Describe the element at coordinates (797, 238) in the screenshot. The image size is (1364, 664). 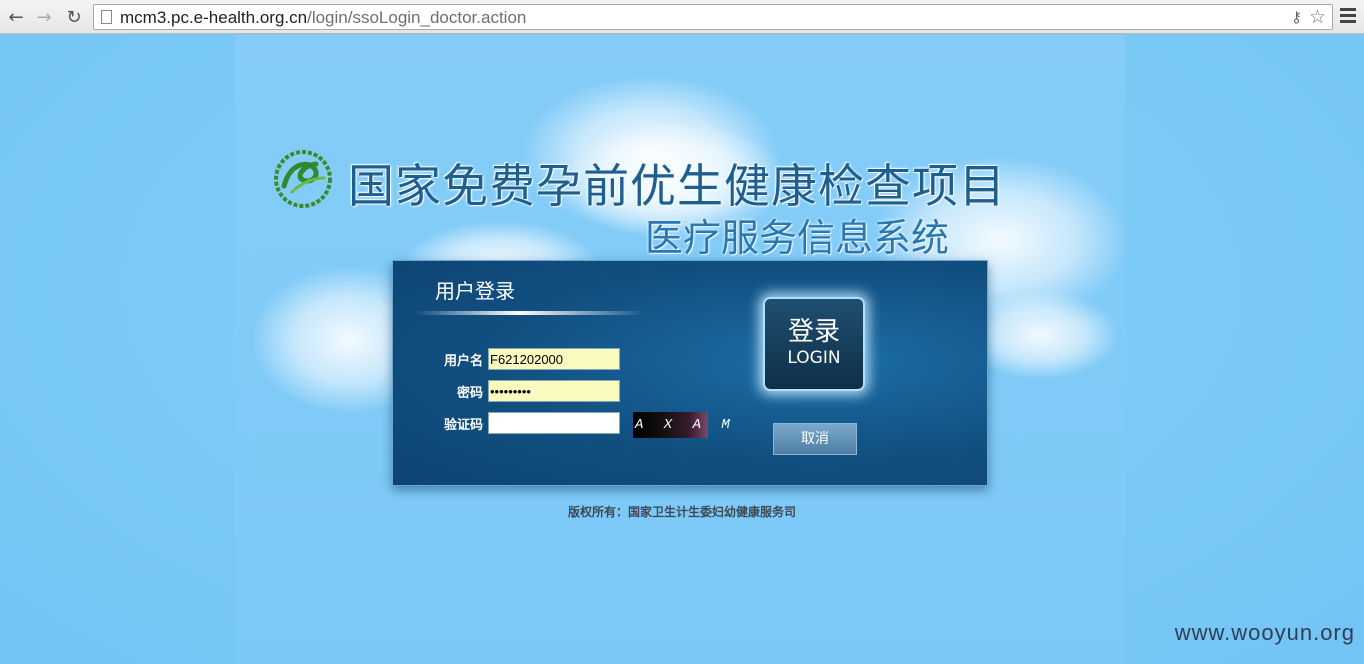
I see `page-subtitle: 医疗服务信息系统` at that location.